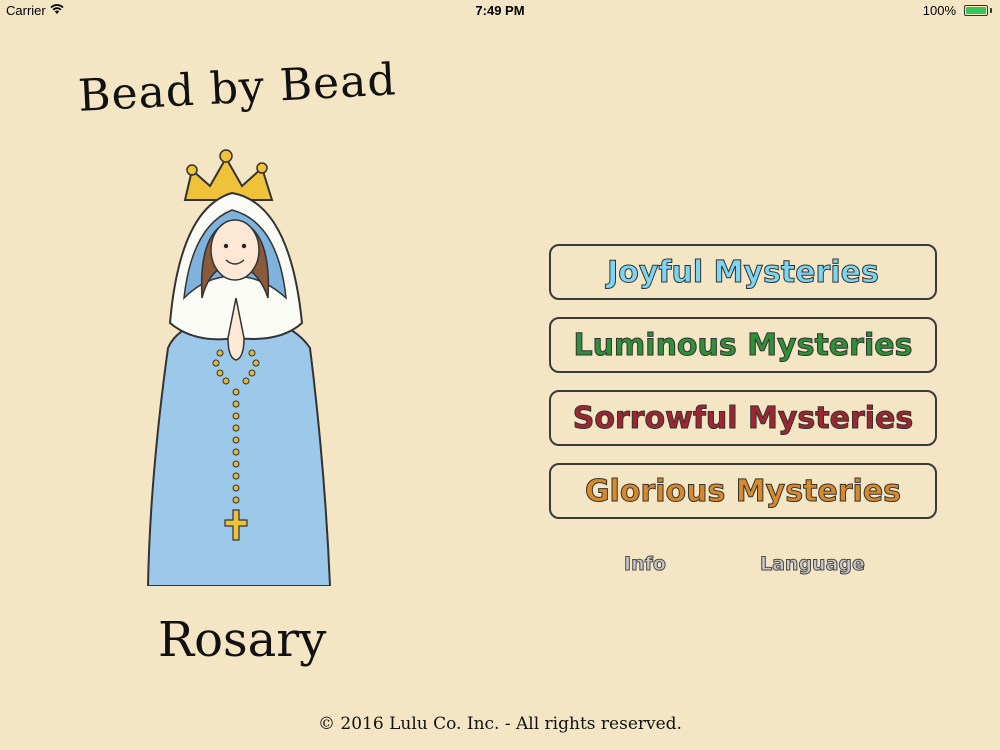 Image resolution: width=1000 pixels, height=750 pixels. I want to click on status-time: 7:49 PM, so click(500, 10).